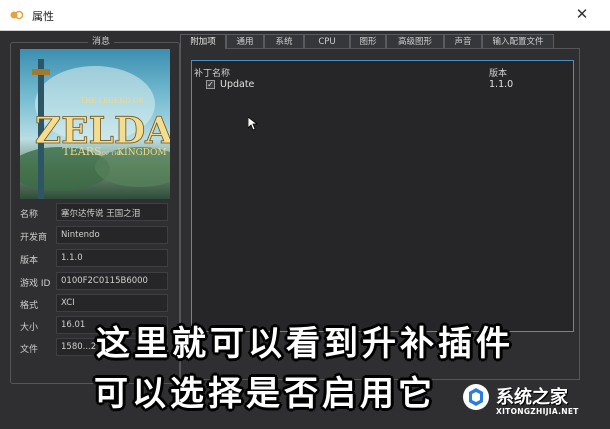  I want to click on mouse-cursor-icon, so click(253, 124).